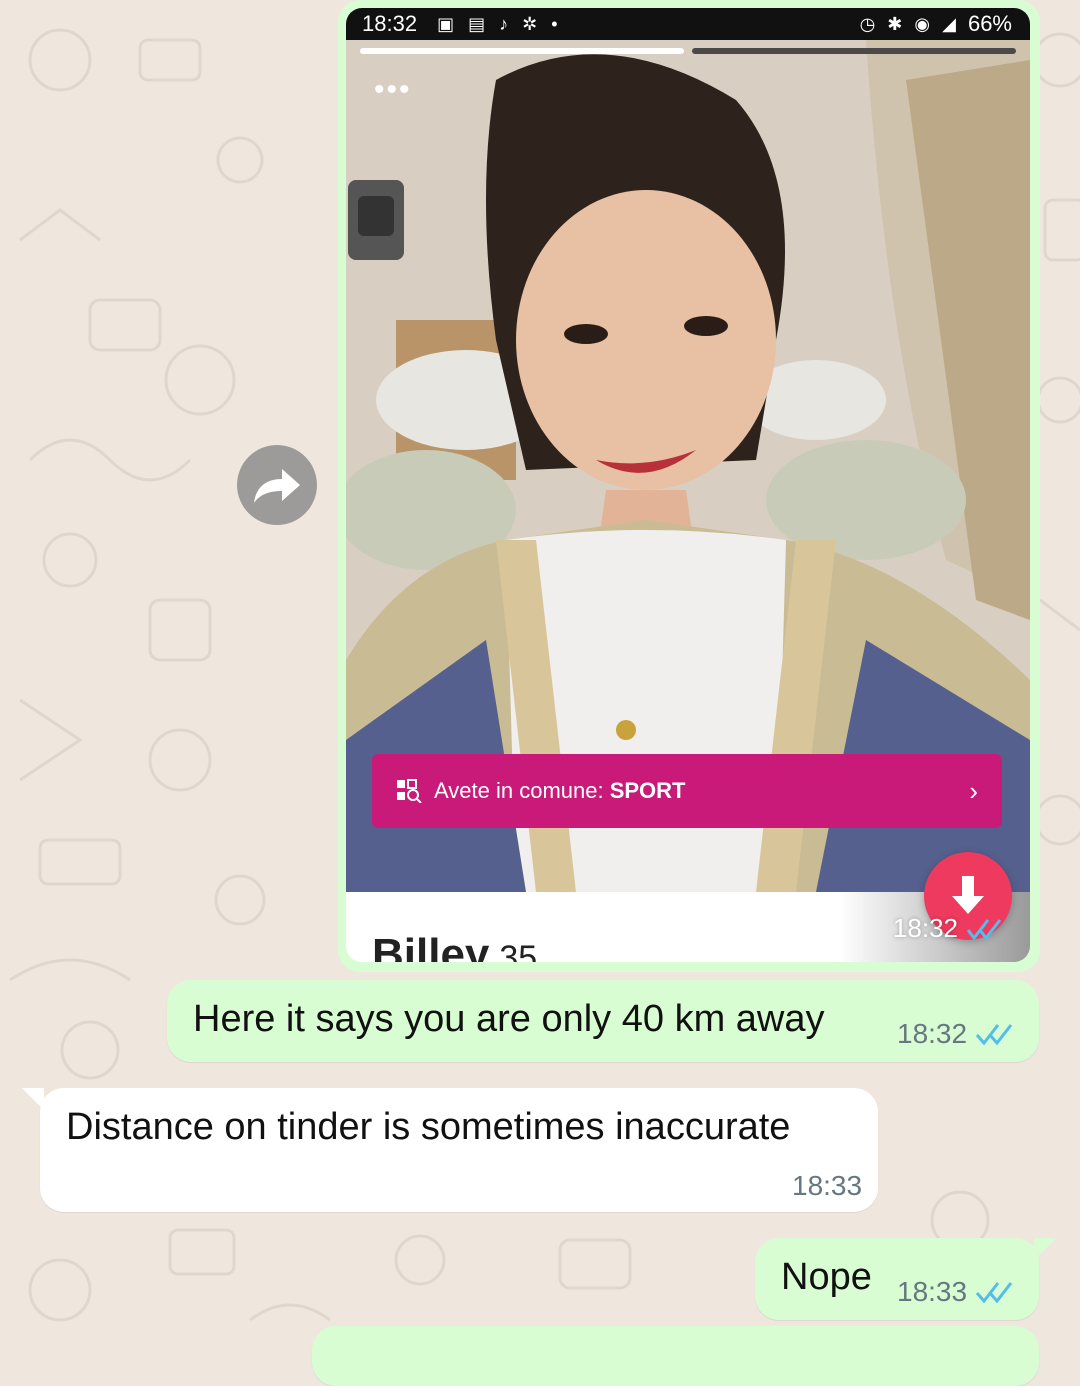 This screenshot has width=1080, height=1386. I want to click on common-interests-banner: Avete in comune: SPORT ›, so click(687, 791).